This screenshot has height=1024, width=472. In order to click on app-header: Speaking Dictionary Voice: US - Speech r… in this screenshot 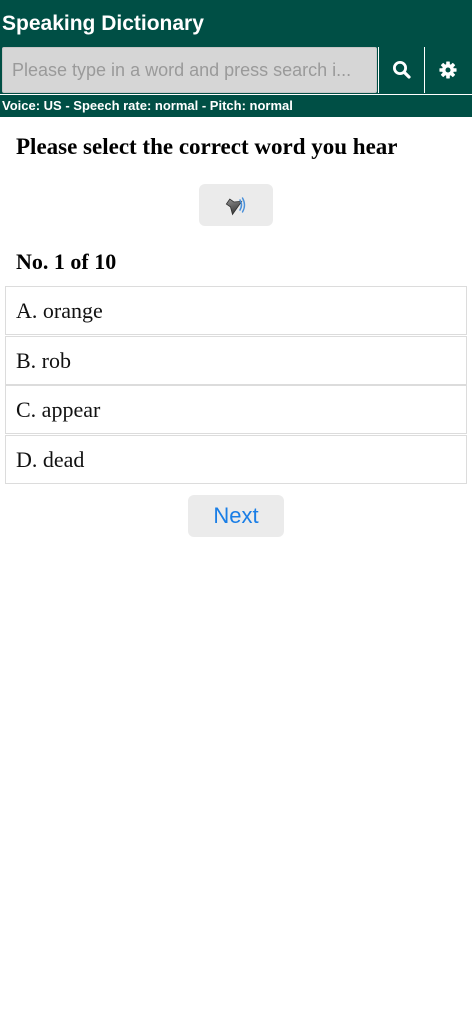, I will do `click(236, 58)`.